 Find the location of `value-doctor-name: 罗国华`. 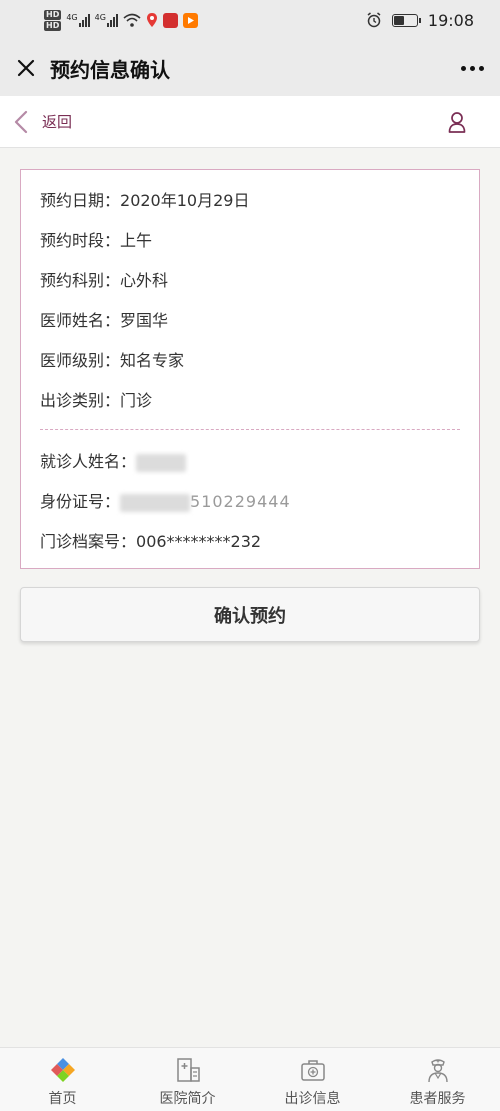

value-doctor-name: 罗国华 is located at coordinates (144, 320).